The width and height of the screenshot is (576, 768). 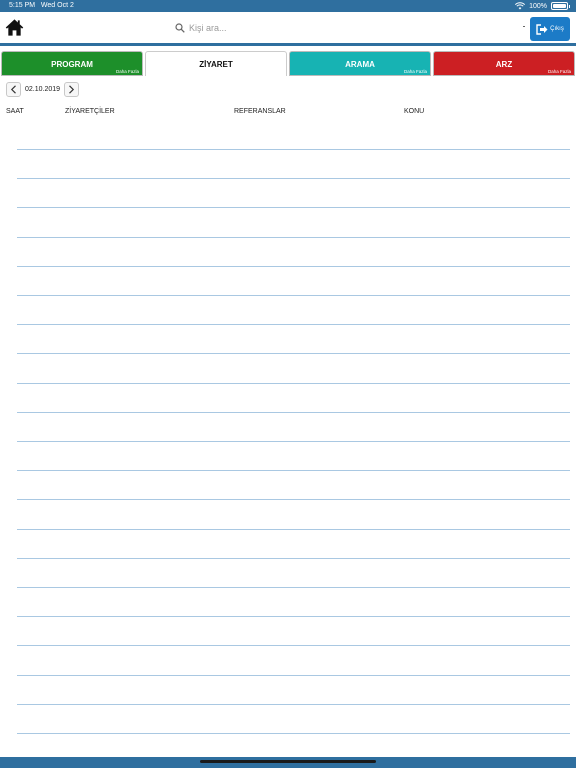 I want to click on tab-program-label: PROGRAM, so click(x=72, y=64).